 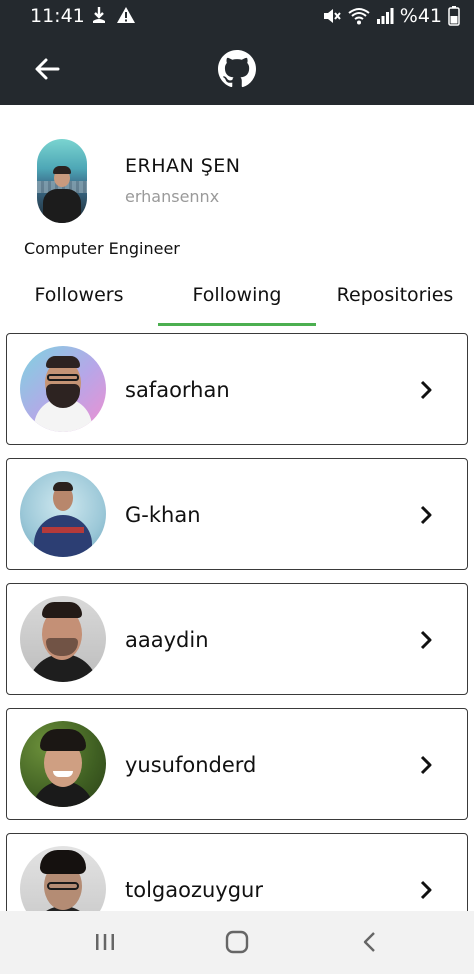 What do you see at coordinates (194, 890) in the screenshot?
I see `list-item-login: tolgaozuygur` at bounding box center [194, 890].